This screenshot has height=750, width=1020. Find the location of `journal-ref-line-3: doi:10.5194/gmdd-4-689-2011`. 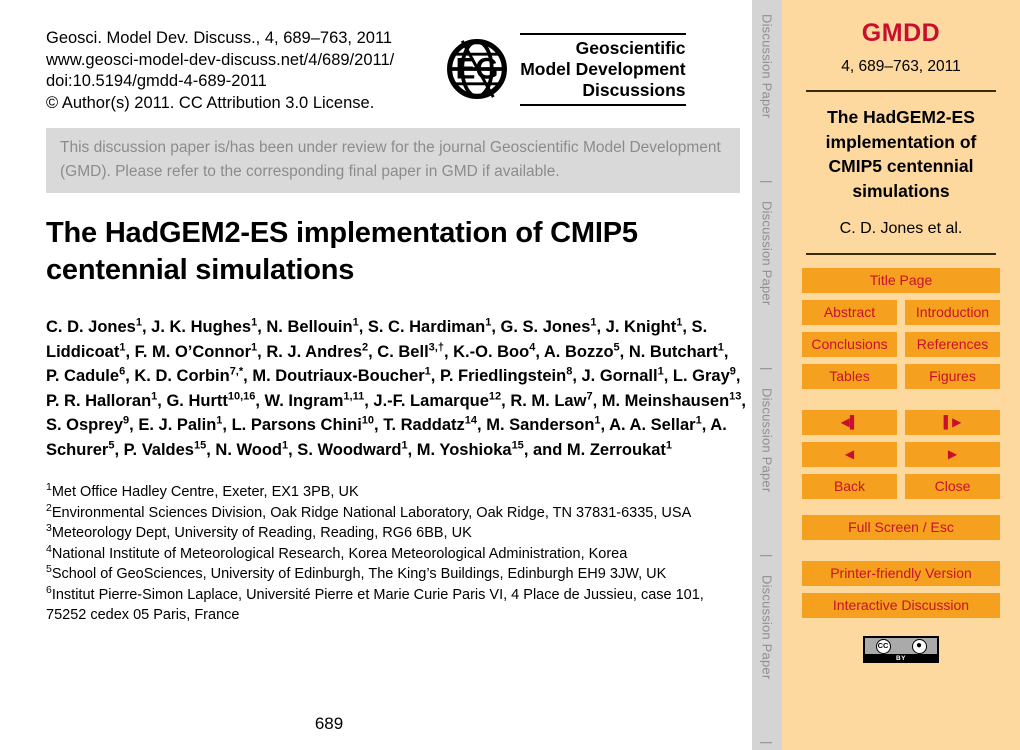

journal-ref-line-3: doi:10.5194/gmdd-4-689-2011 is located at coordinates (156, 81).